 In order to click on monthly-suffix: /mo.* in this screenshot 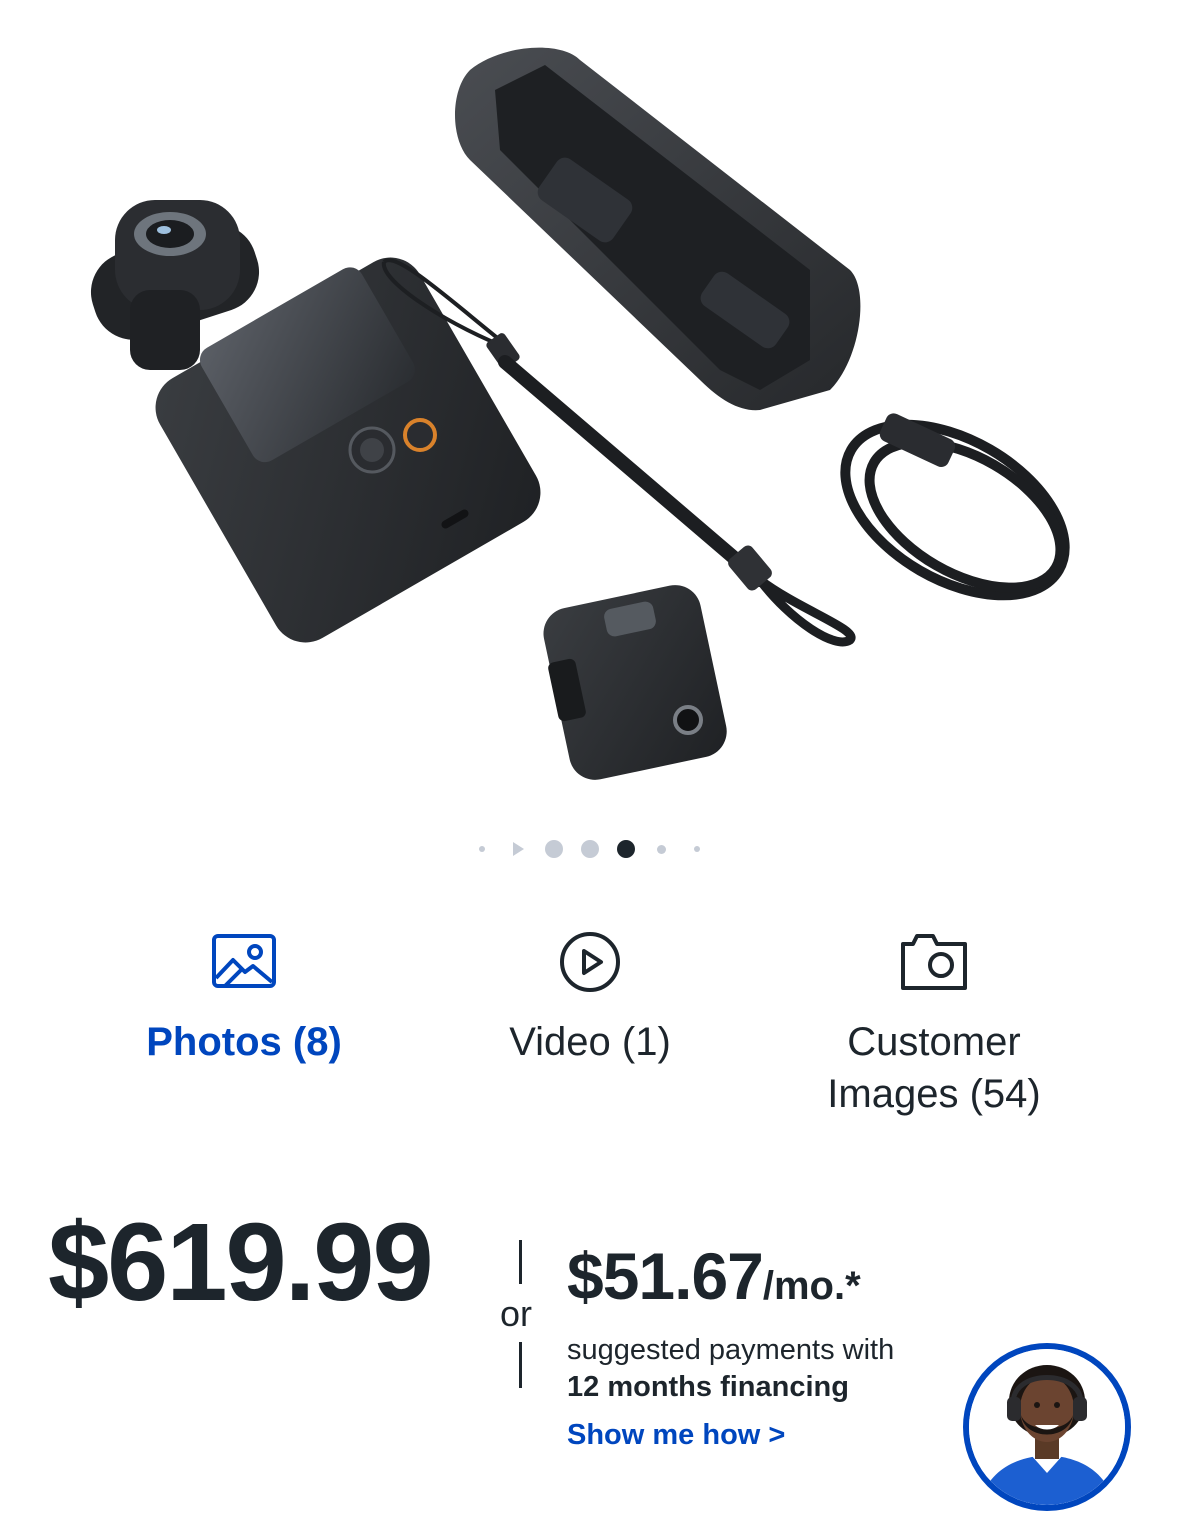, I will do `click(811, 1286)`.